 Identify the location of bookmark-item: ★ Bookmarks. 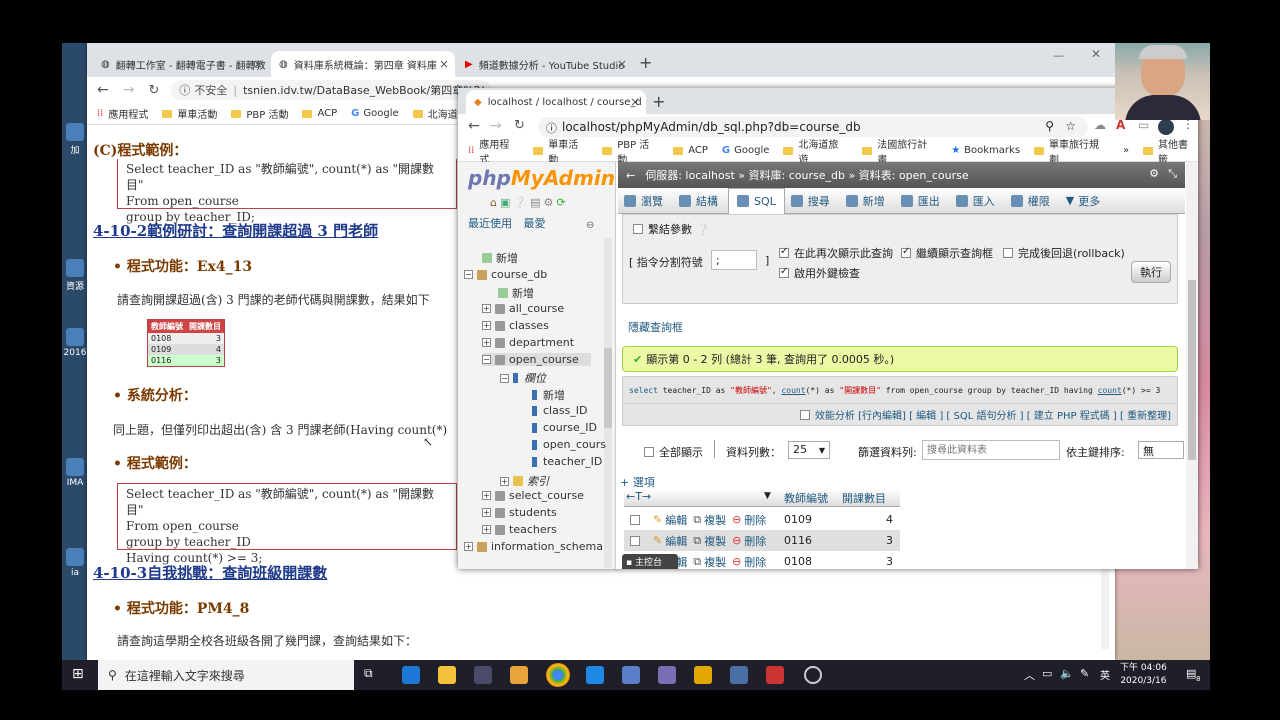
(985, 150).